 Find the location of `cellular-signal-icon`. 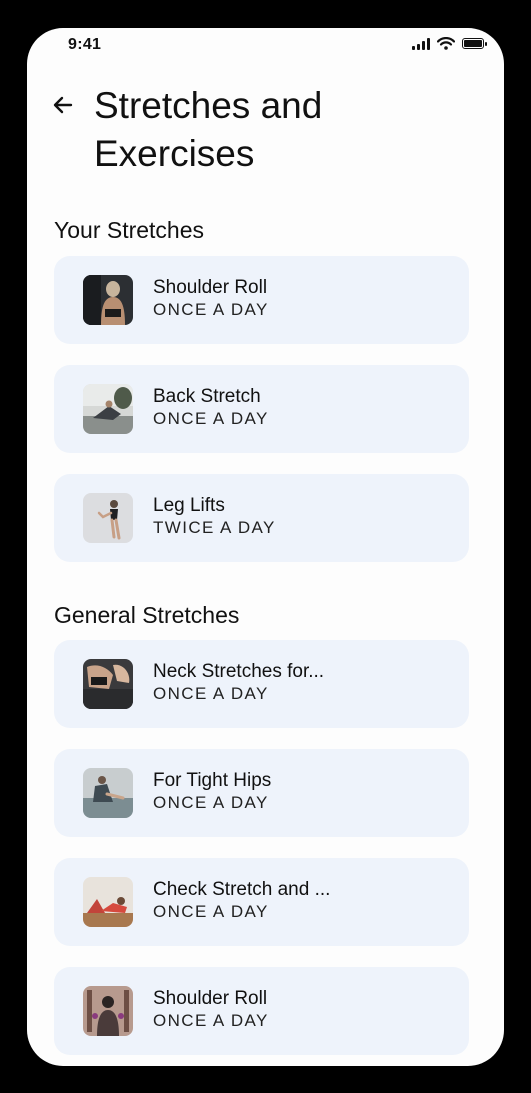

cellular-signal-icon is located at coordinates (421, 43).